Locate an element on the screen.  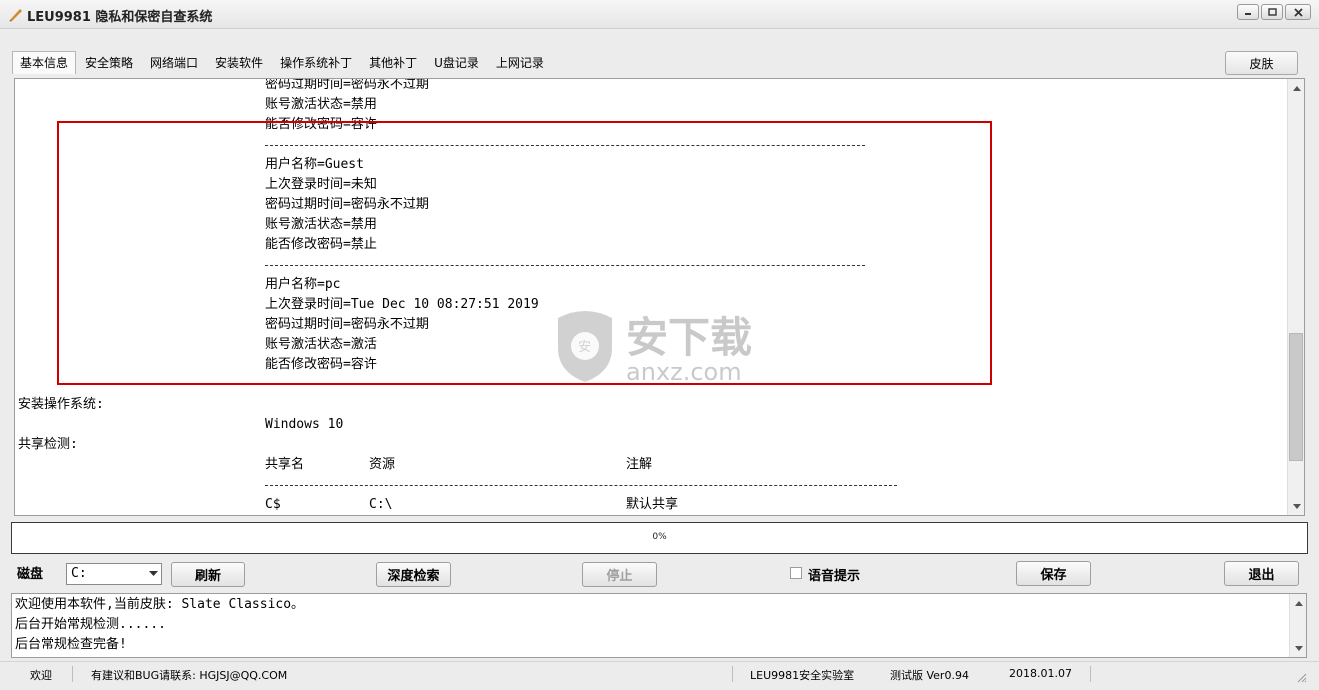
status-date: 2018.01.07 is located at coordinates (1040, 673).